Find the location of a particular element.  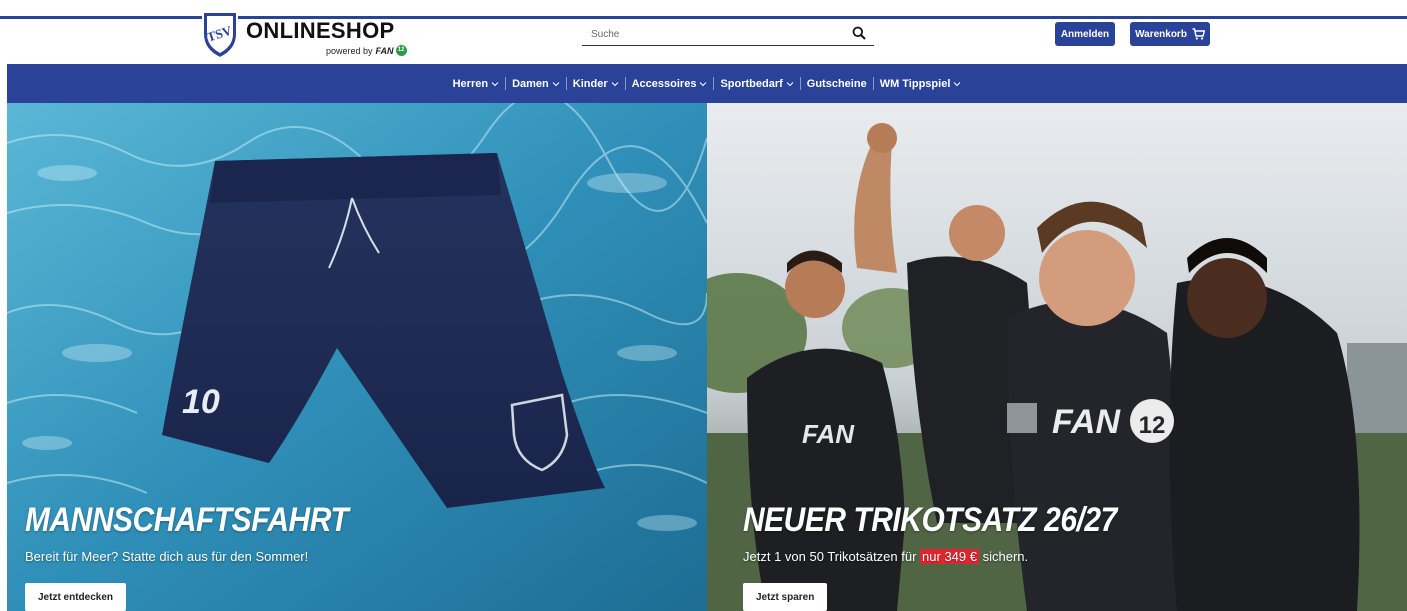

search-input is located at coordinates (712, 34).